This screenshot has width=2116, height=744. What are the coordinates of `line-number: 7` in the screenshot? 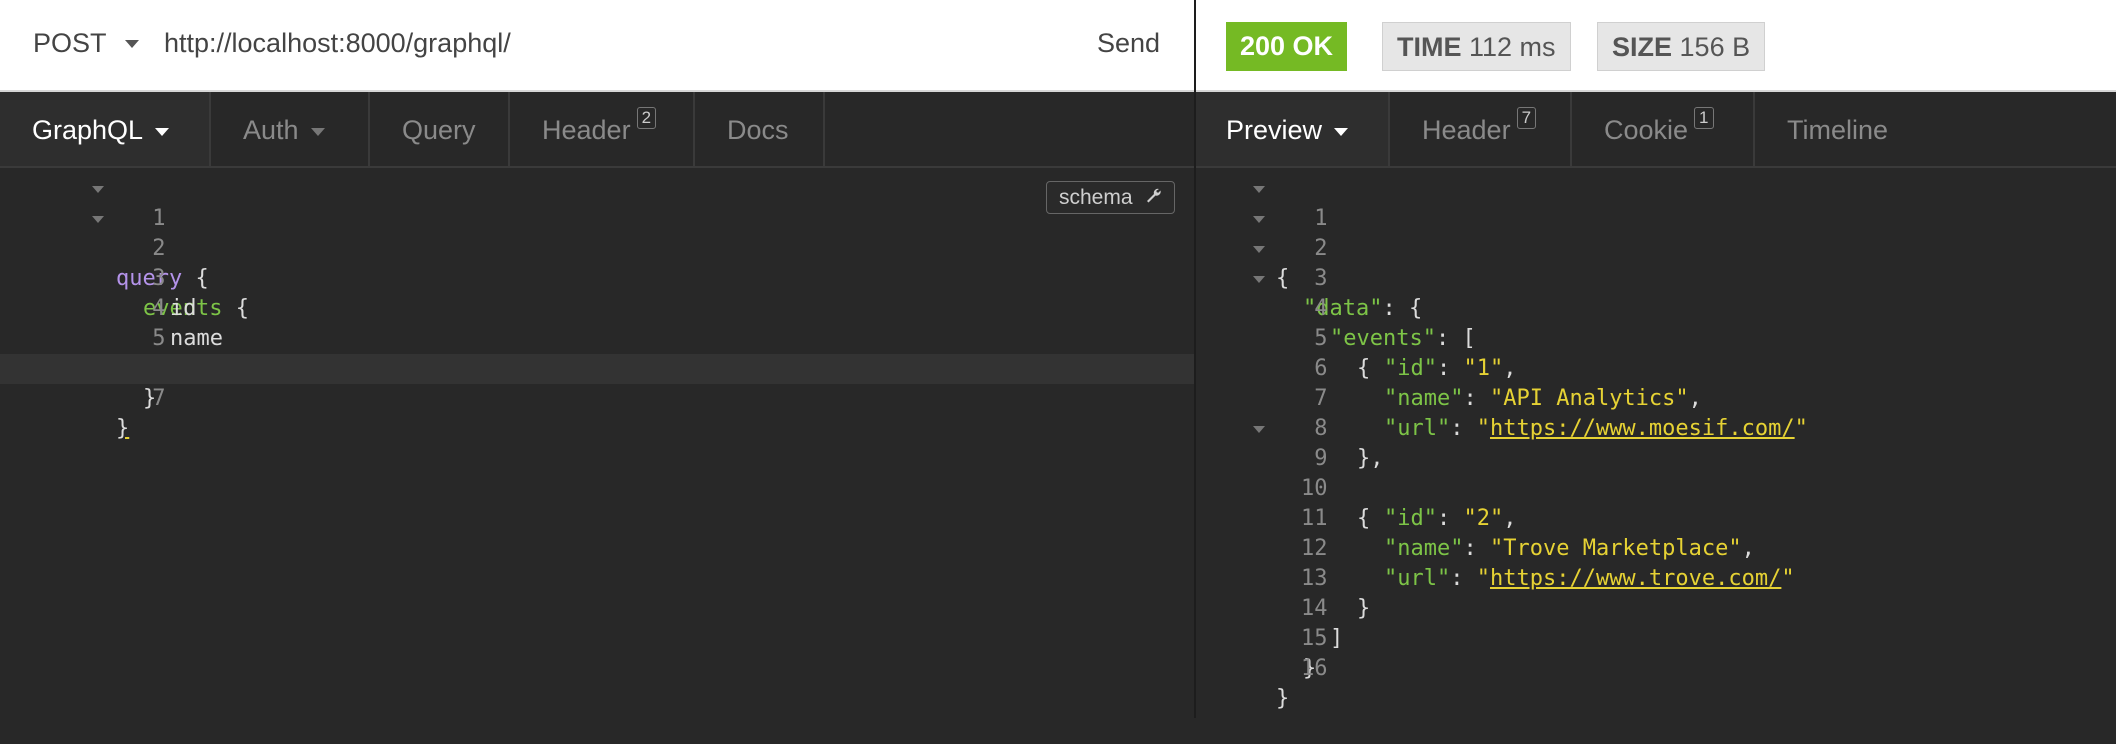 It's located at (159, 398).